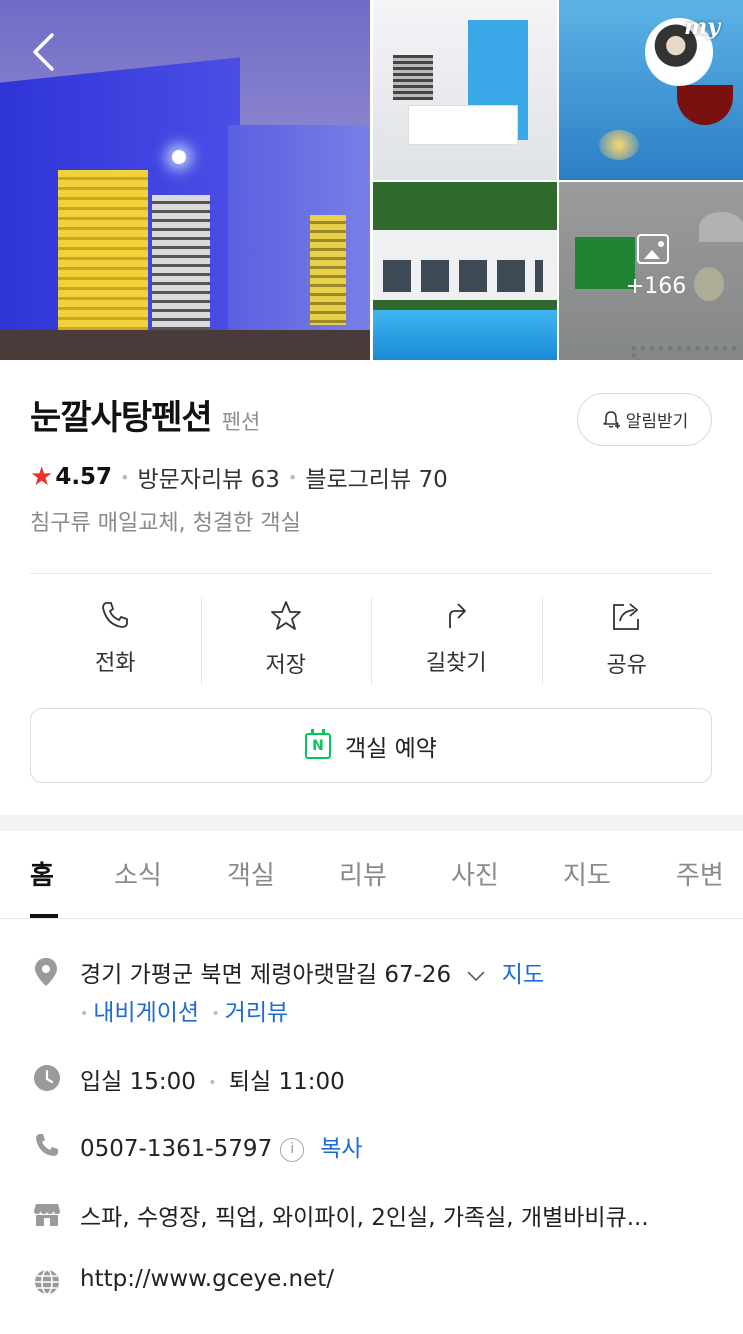  What do you see at coordinates (651, 271) in the screenshot?
I see `photo-thumb-more: +166 ● ● ● ● ● ● ● ● ● ● ● ● ●` at bounding box center [651, 271].